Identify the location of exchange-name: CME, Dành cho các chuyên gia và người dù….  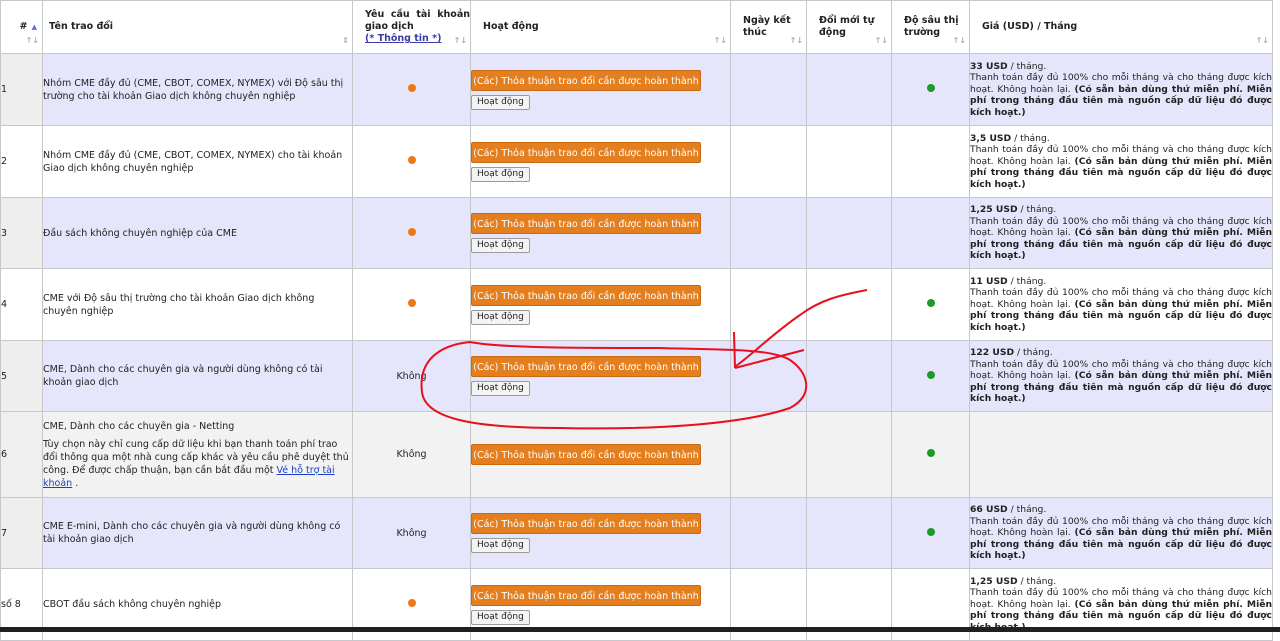
(197, 376).